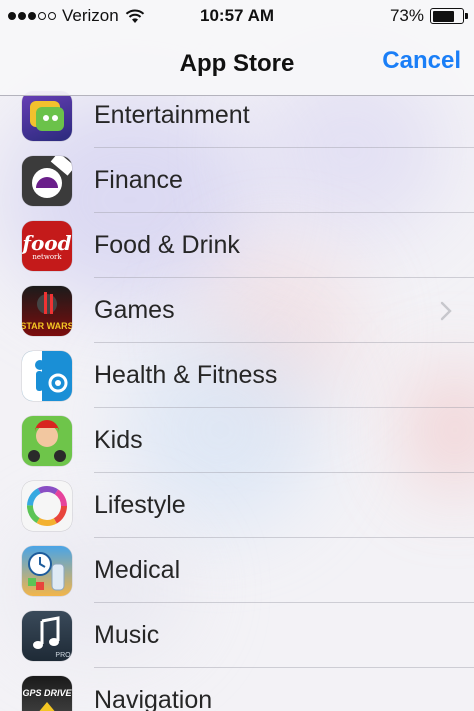 The image size is (474, 711). What do you see at coordinates (118, 440) in the screenshot?
I see `category-label: Kids` at bounding box center [118, 440].